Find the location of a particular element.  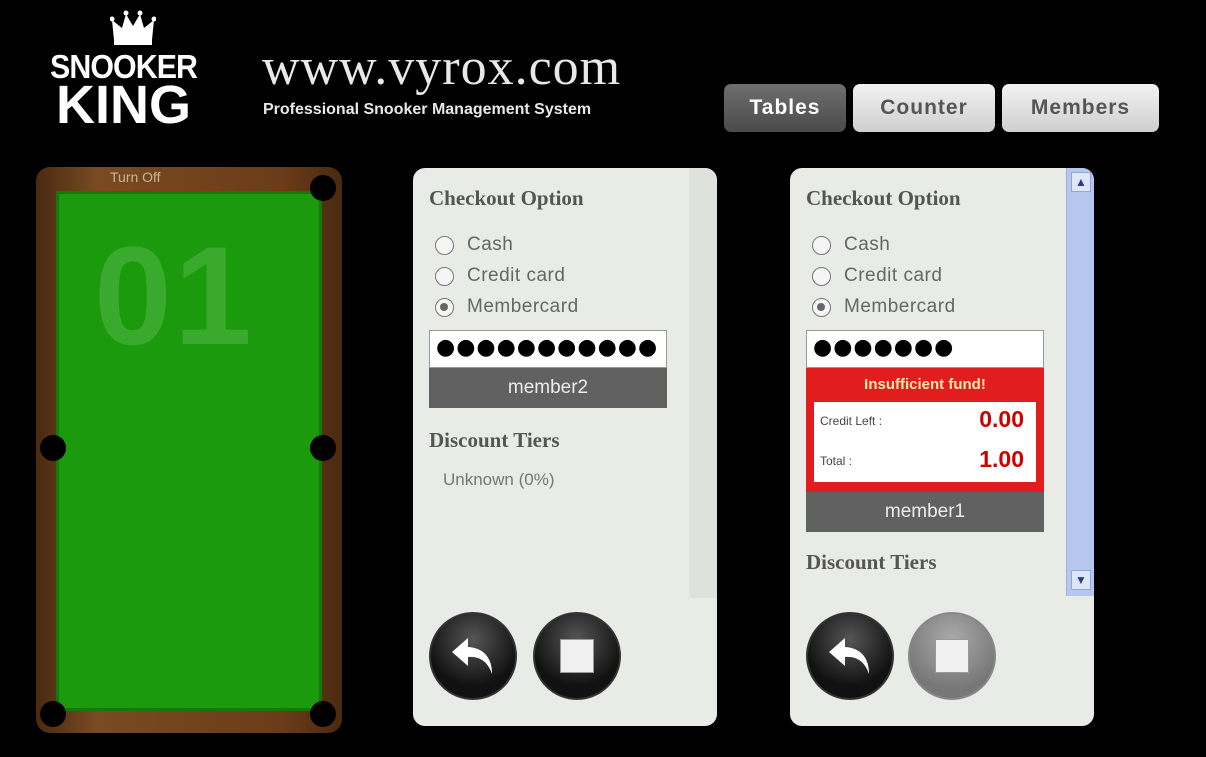

pocket-bottom-right is located at coordinates (323, 714).